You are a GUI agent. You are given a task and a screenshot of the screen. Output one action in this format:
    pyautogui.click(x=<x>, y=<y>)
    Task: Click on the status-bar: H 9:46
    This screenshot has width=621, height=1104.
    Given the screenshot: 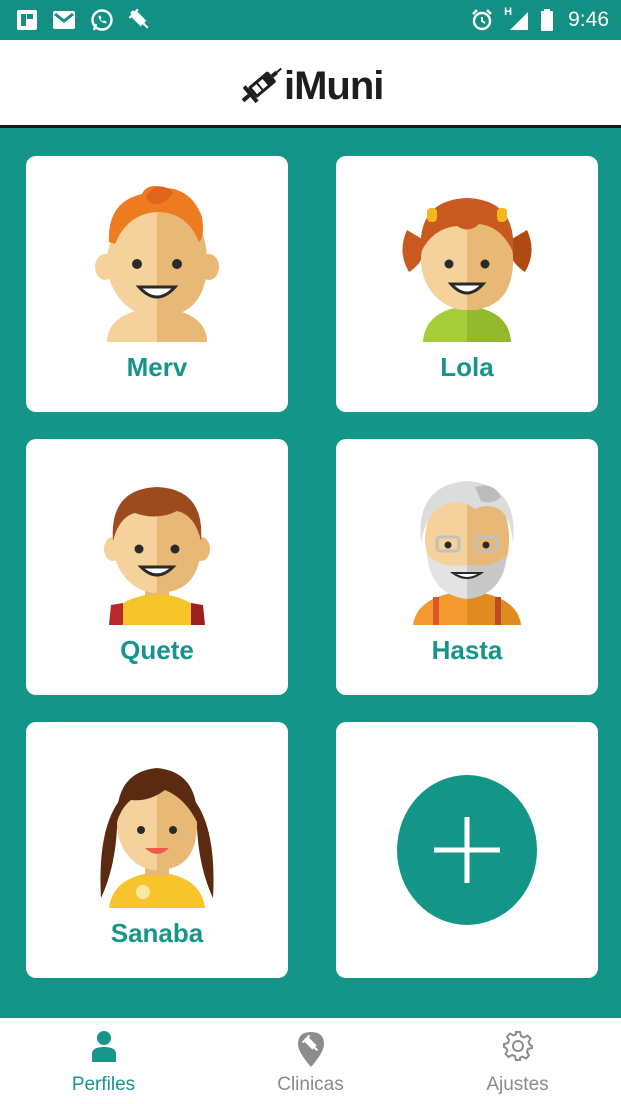 What is the action you would take?
    pyautogui.click(x=310, y=20)
    